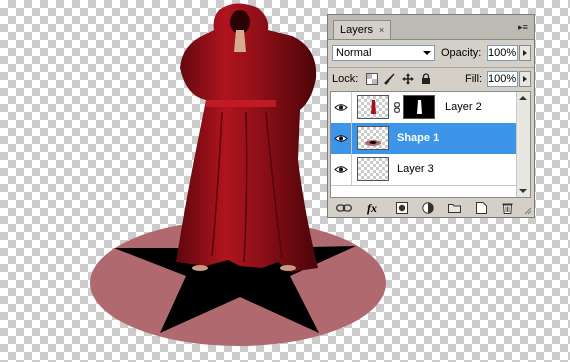 The height and width of the screenshot is (362, 570). I want to click on layer-row-layer-2: Layer 2, so click(424, 108).